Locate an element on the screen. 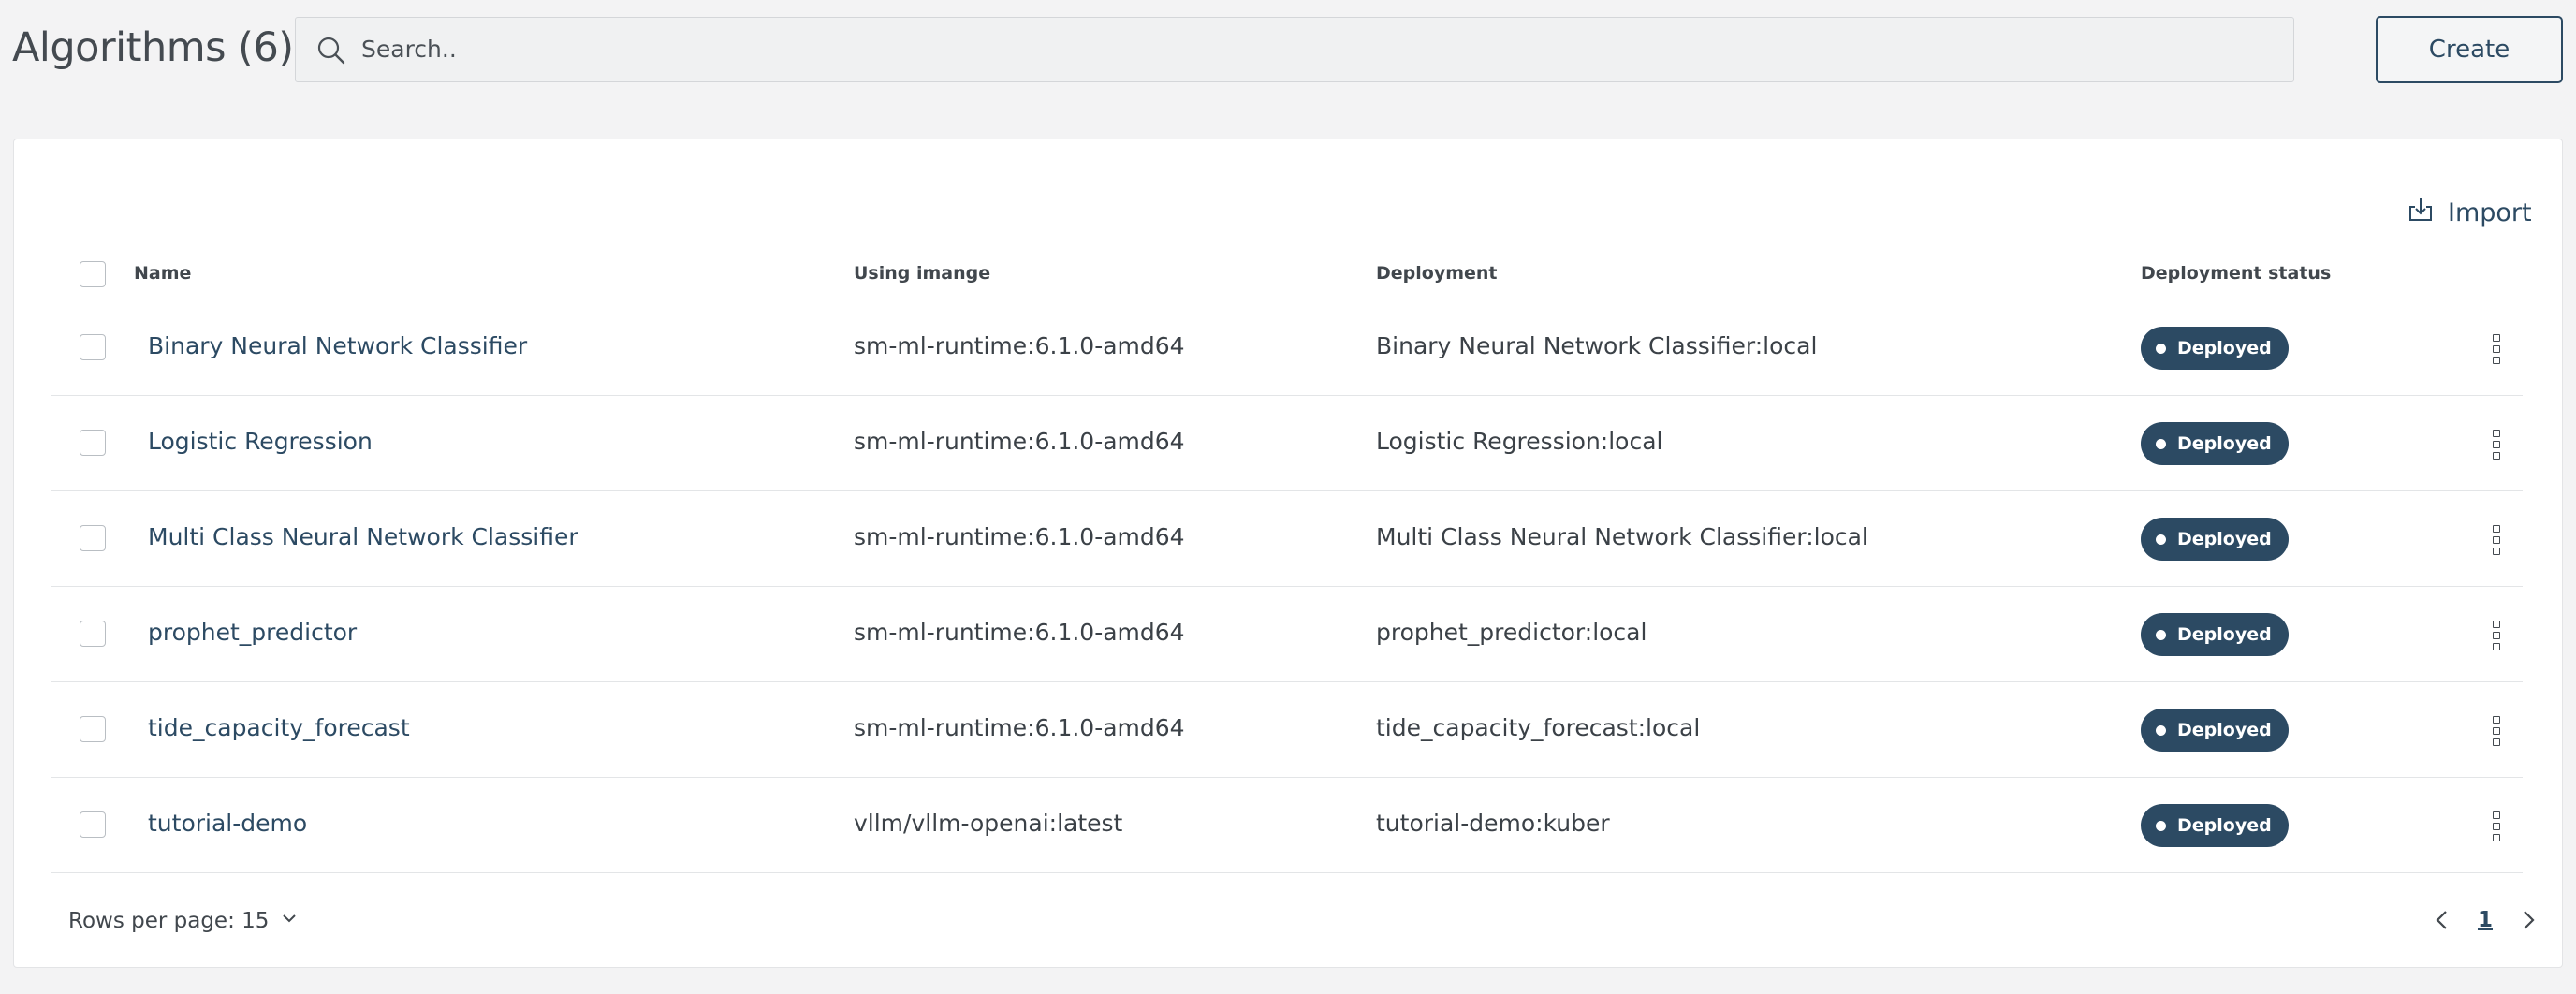 Image resolution: width=2576 pixels, height=994 pixels. column-header-image: Using imange is located at coordinates (922, 273).